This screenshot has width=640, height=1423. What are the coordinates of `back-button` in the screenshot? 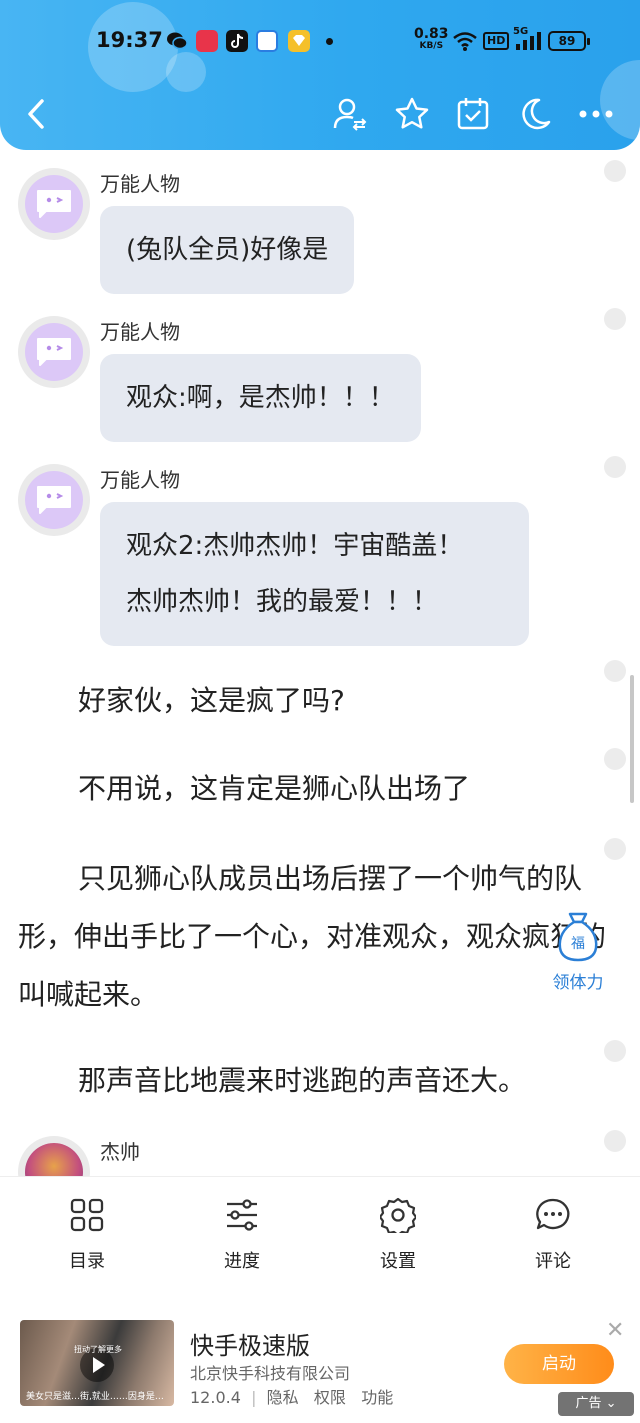 It's located at (36, 114).